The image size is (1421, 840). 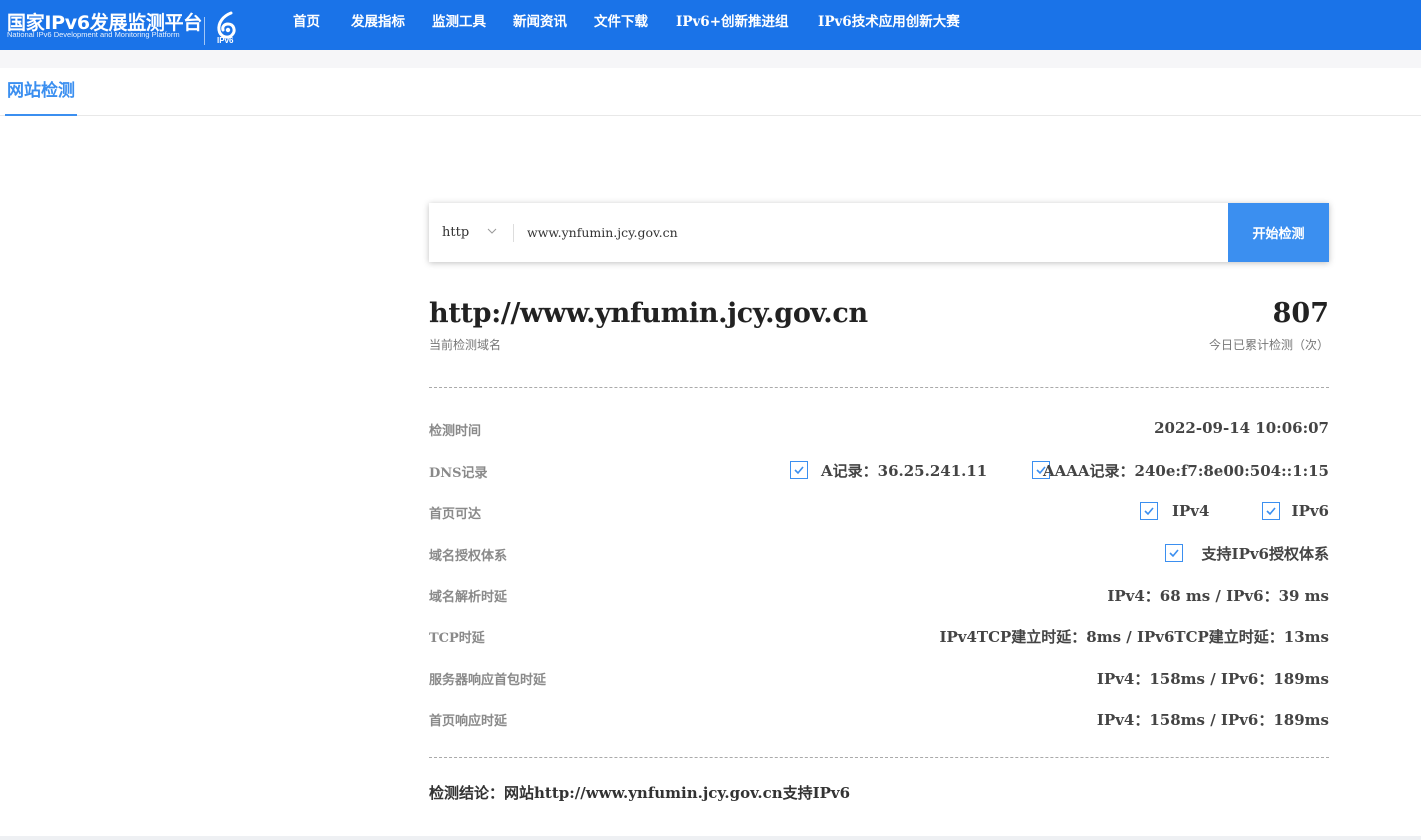 I want to click on search-divider, so click(x=513, y=233).